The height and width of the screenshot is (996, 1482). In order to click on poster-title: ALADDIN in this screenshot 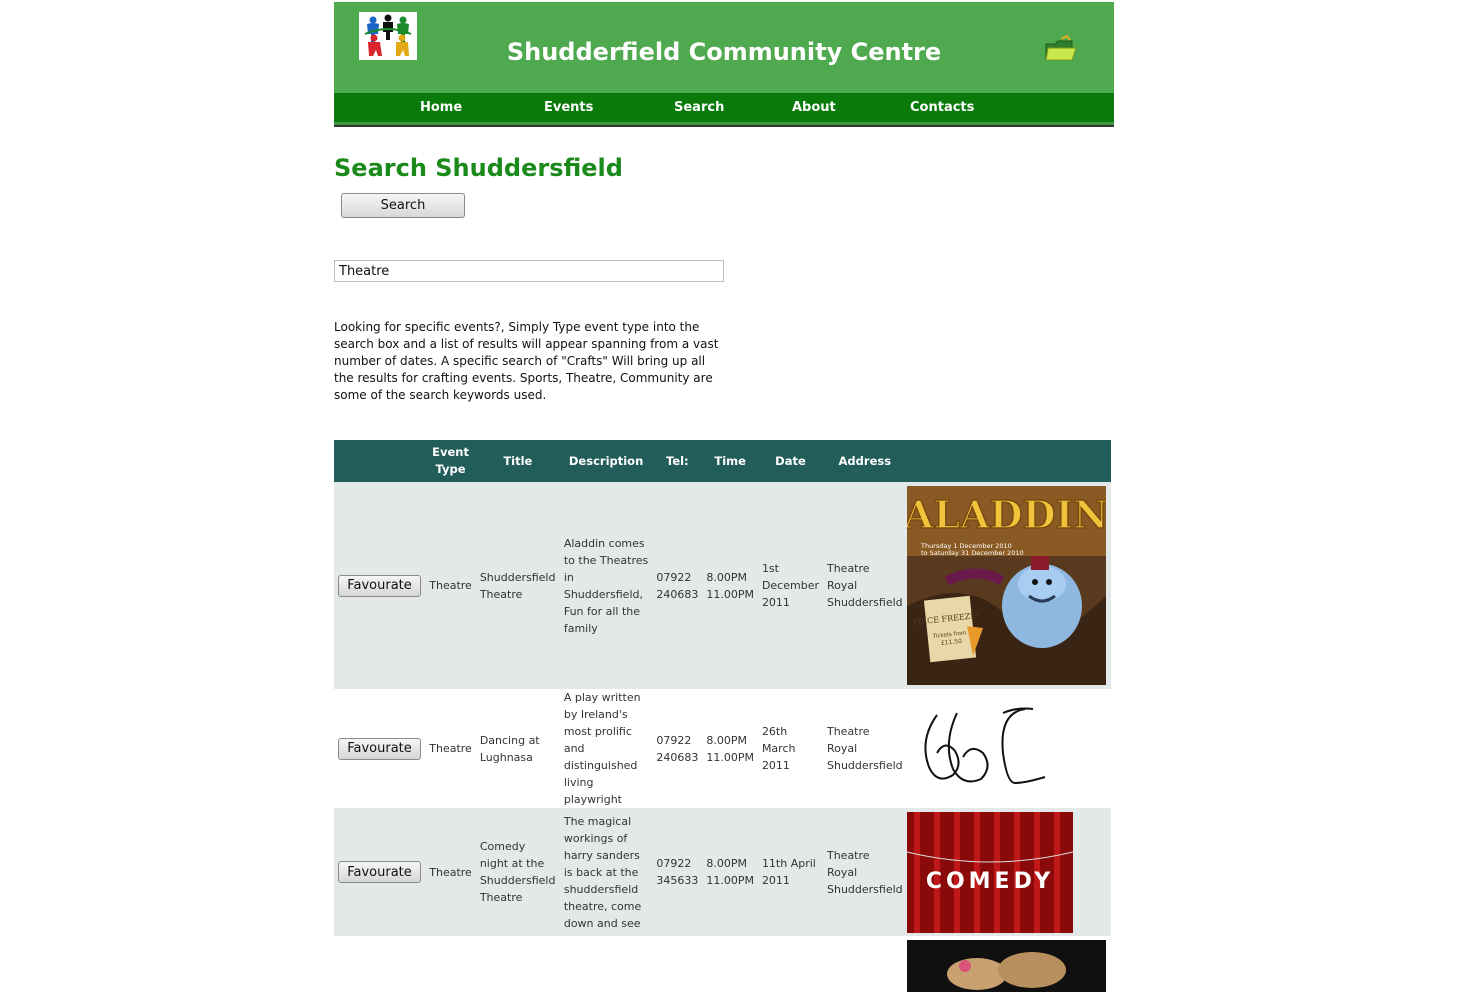, I will do `click(1006, 514)`.